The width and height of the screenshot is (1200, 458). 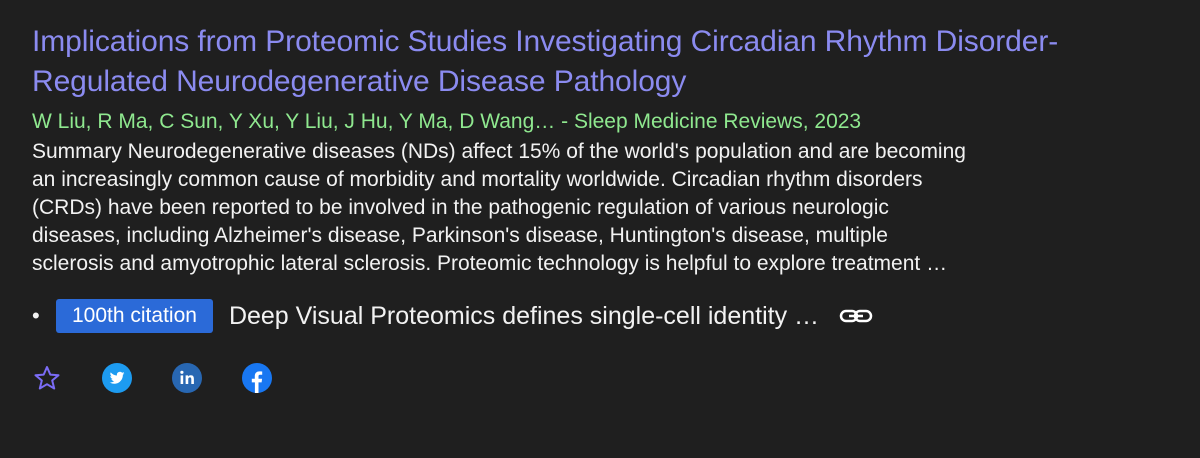 What do you see at coordinates (856, 316) in the screenshot?
I see `link-icon` at bounding box center [856, 316].